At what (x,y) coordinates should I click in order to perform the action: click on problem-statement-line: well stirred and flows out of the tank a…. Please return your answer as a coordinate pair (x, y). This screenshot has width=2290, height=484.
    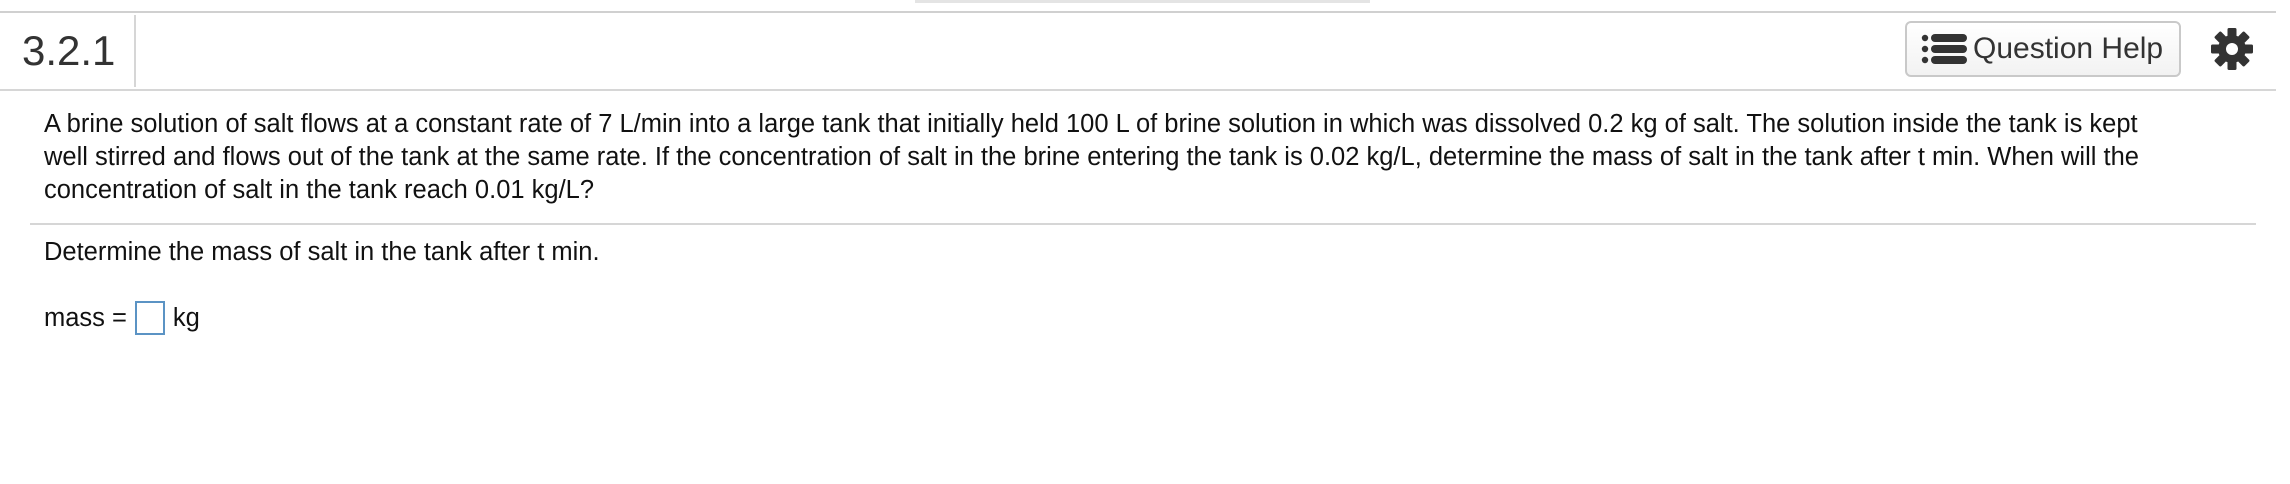
    Looking at the image, I should click on (1091, 157).